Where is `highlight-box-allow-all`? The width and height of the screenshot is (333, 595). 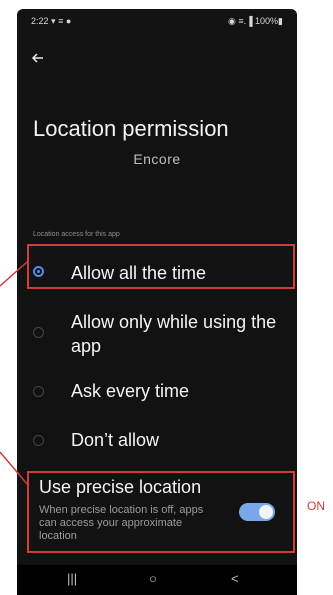
highlight-box-allow-all is located at coordinates (161, 266).